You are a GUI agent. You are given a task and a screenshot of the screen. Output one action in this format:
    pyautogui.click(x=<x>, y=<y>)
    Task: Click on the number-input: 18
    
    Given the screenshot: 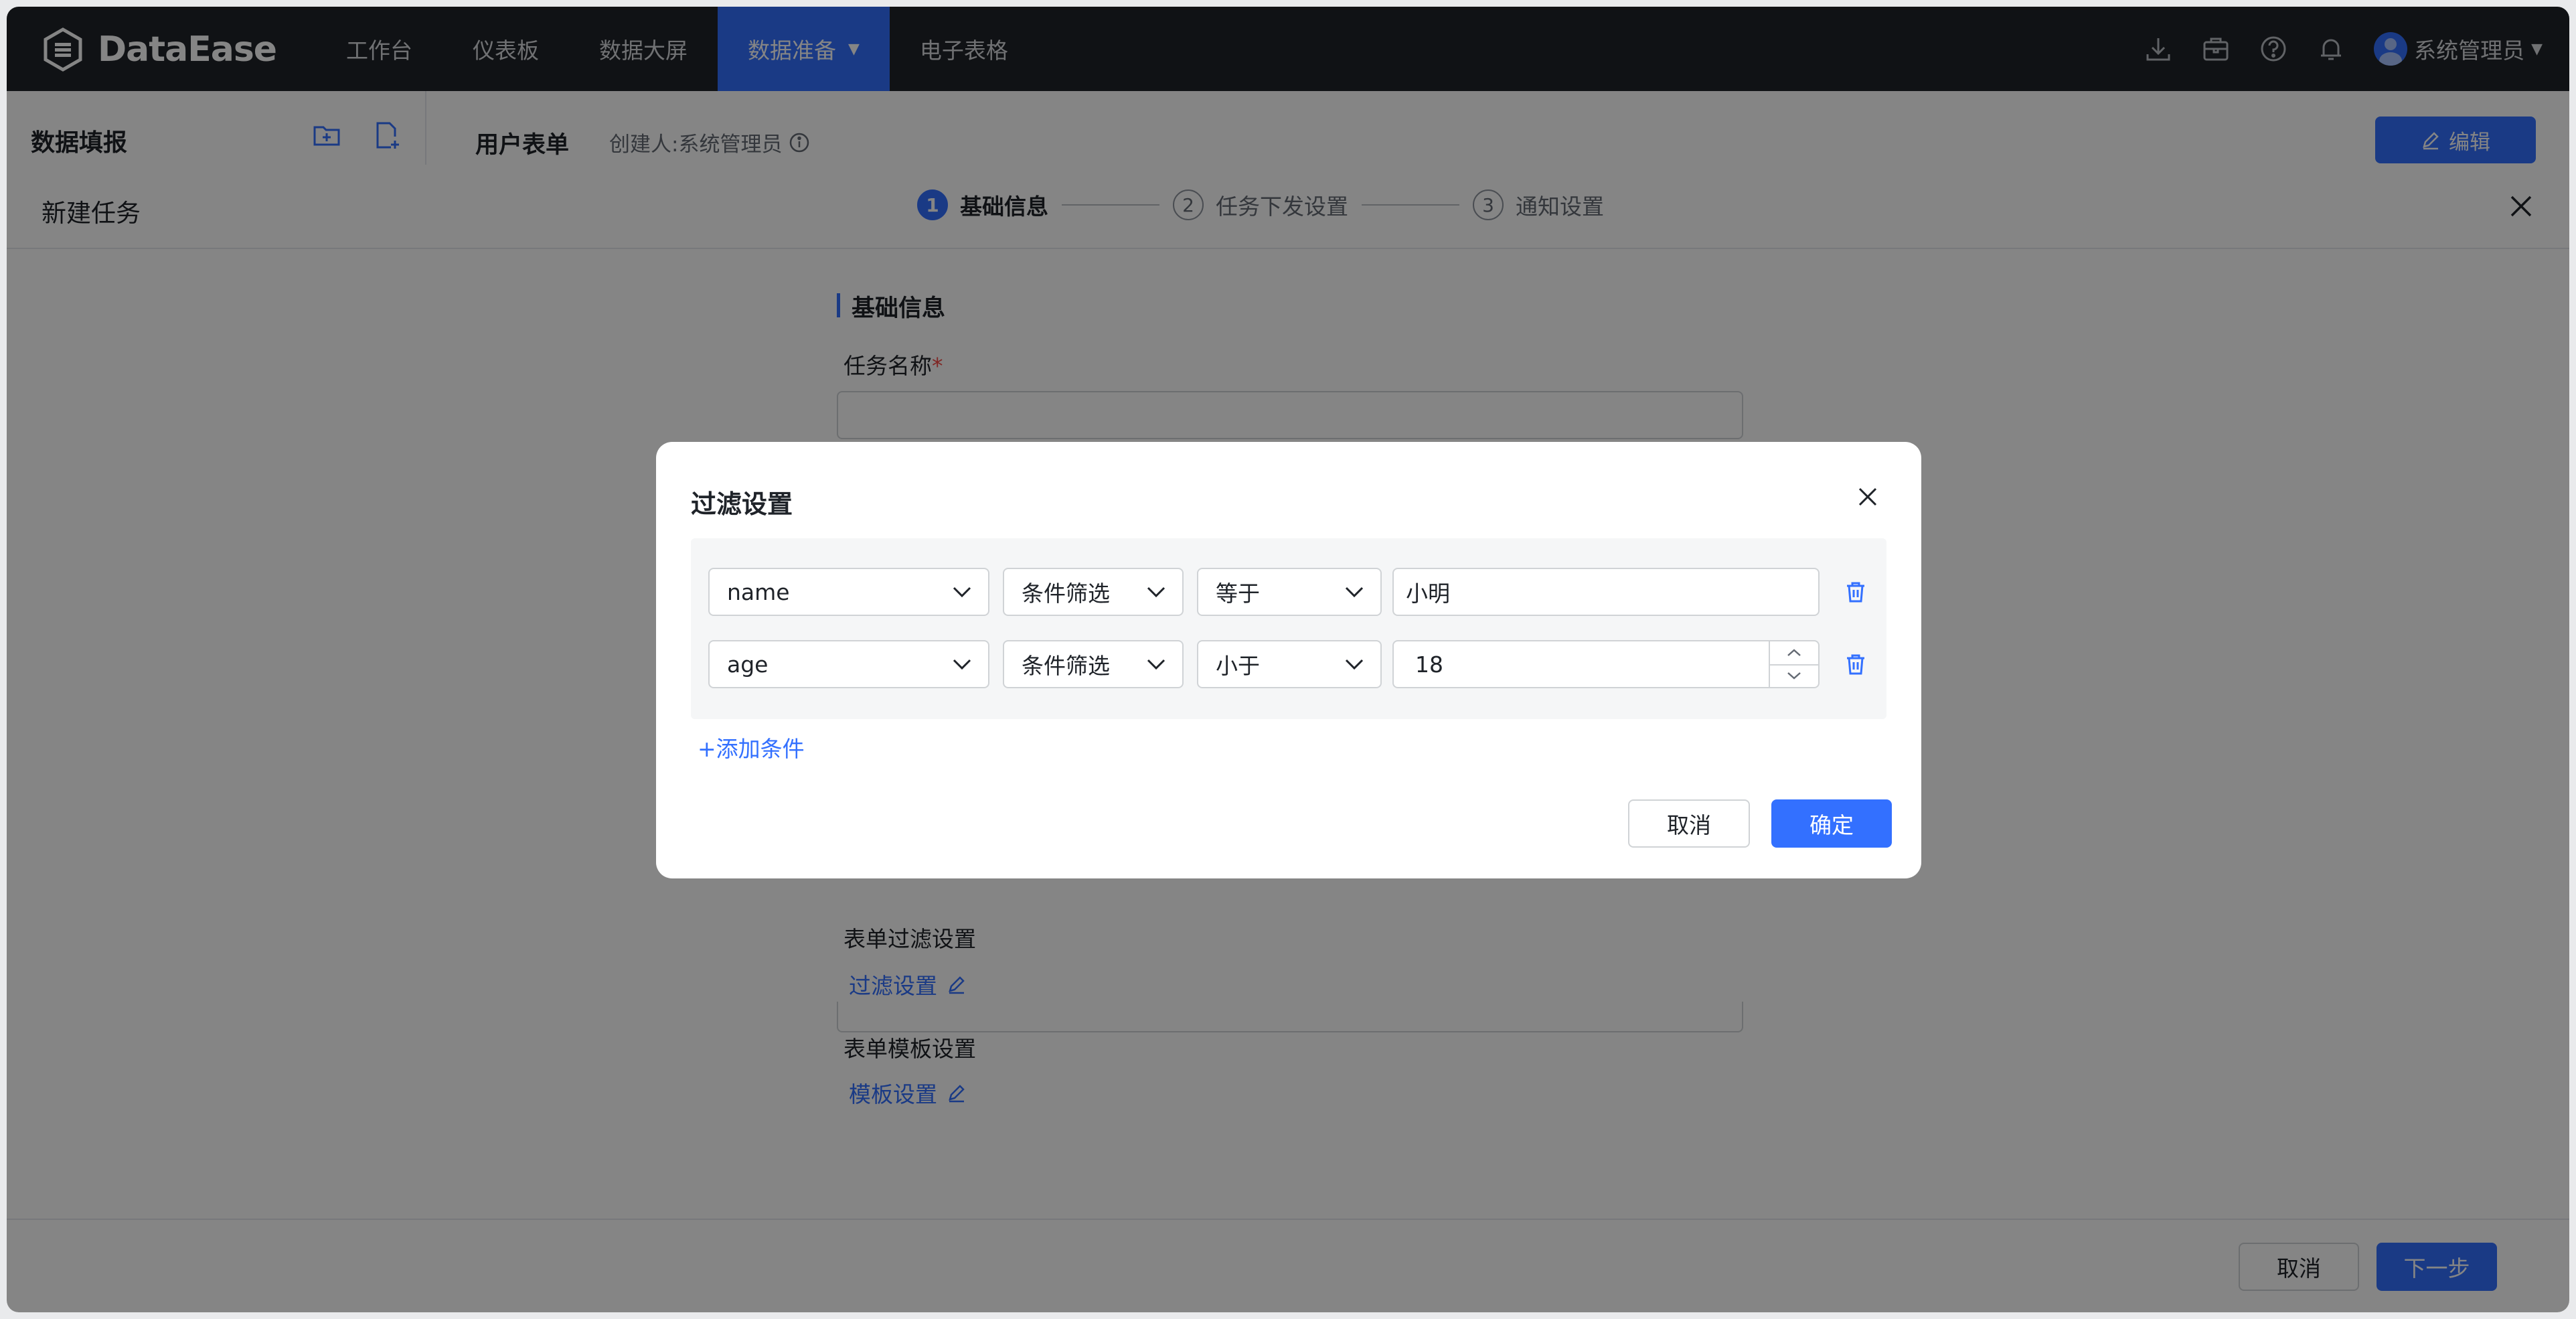 What is the action you would take?
    pyautogui.click(x=1606, y=664)
    